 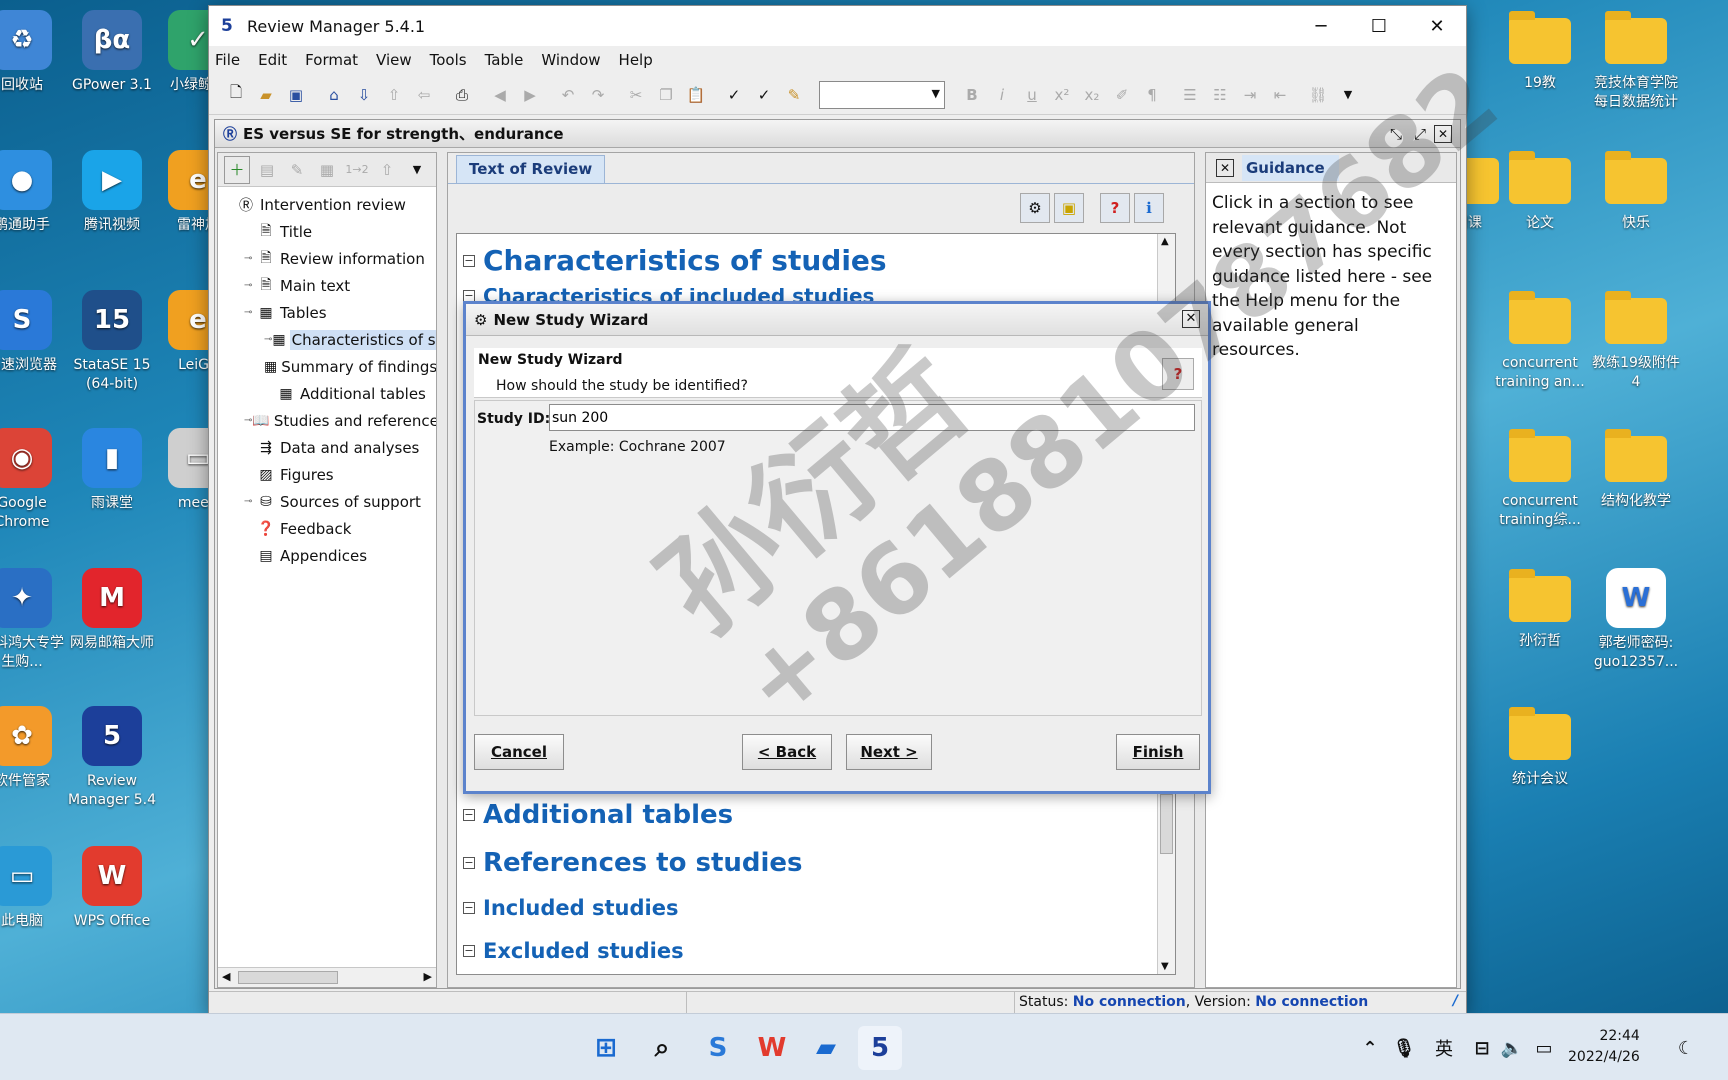 What do you see at coordinates (880, 1048) in the screenshot?
I see `revman-taskbar-icon: 5` at bounding box center [880, 1048].